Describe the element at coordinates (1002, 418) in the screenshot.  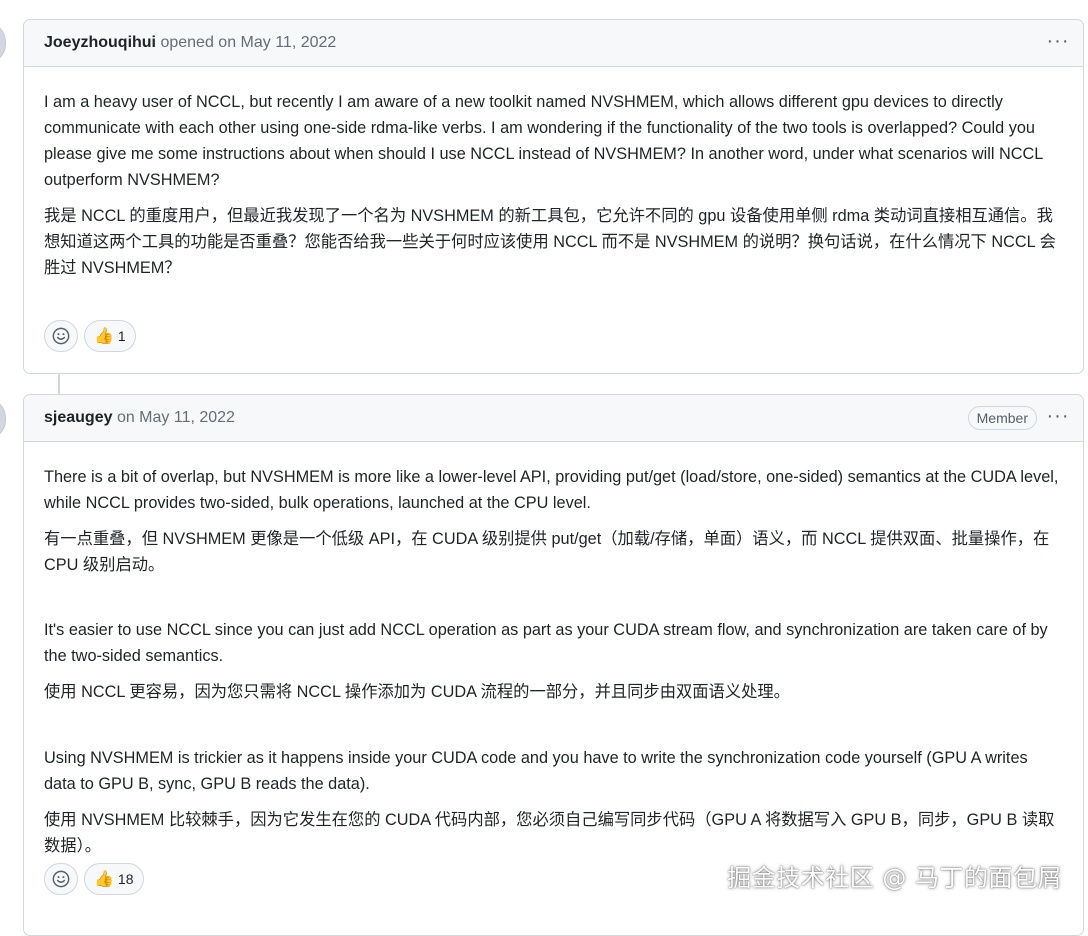
I see `member-badge: Member` at that location.